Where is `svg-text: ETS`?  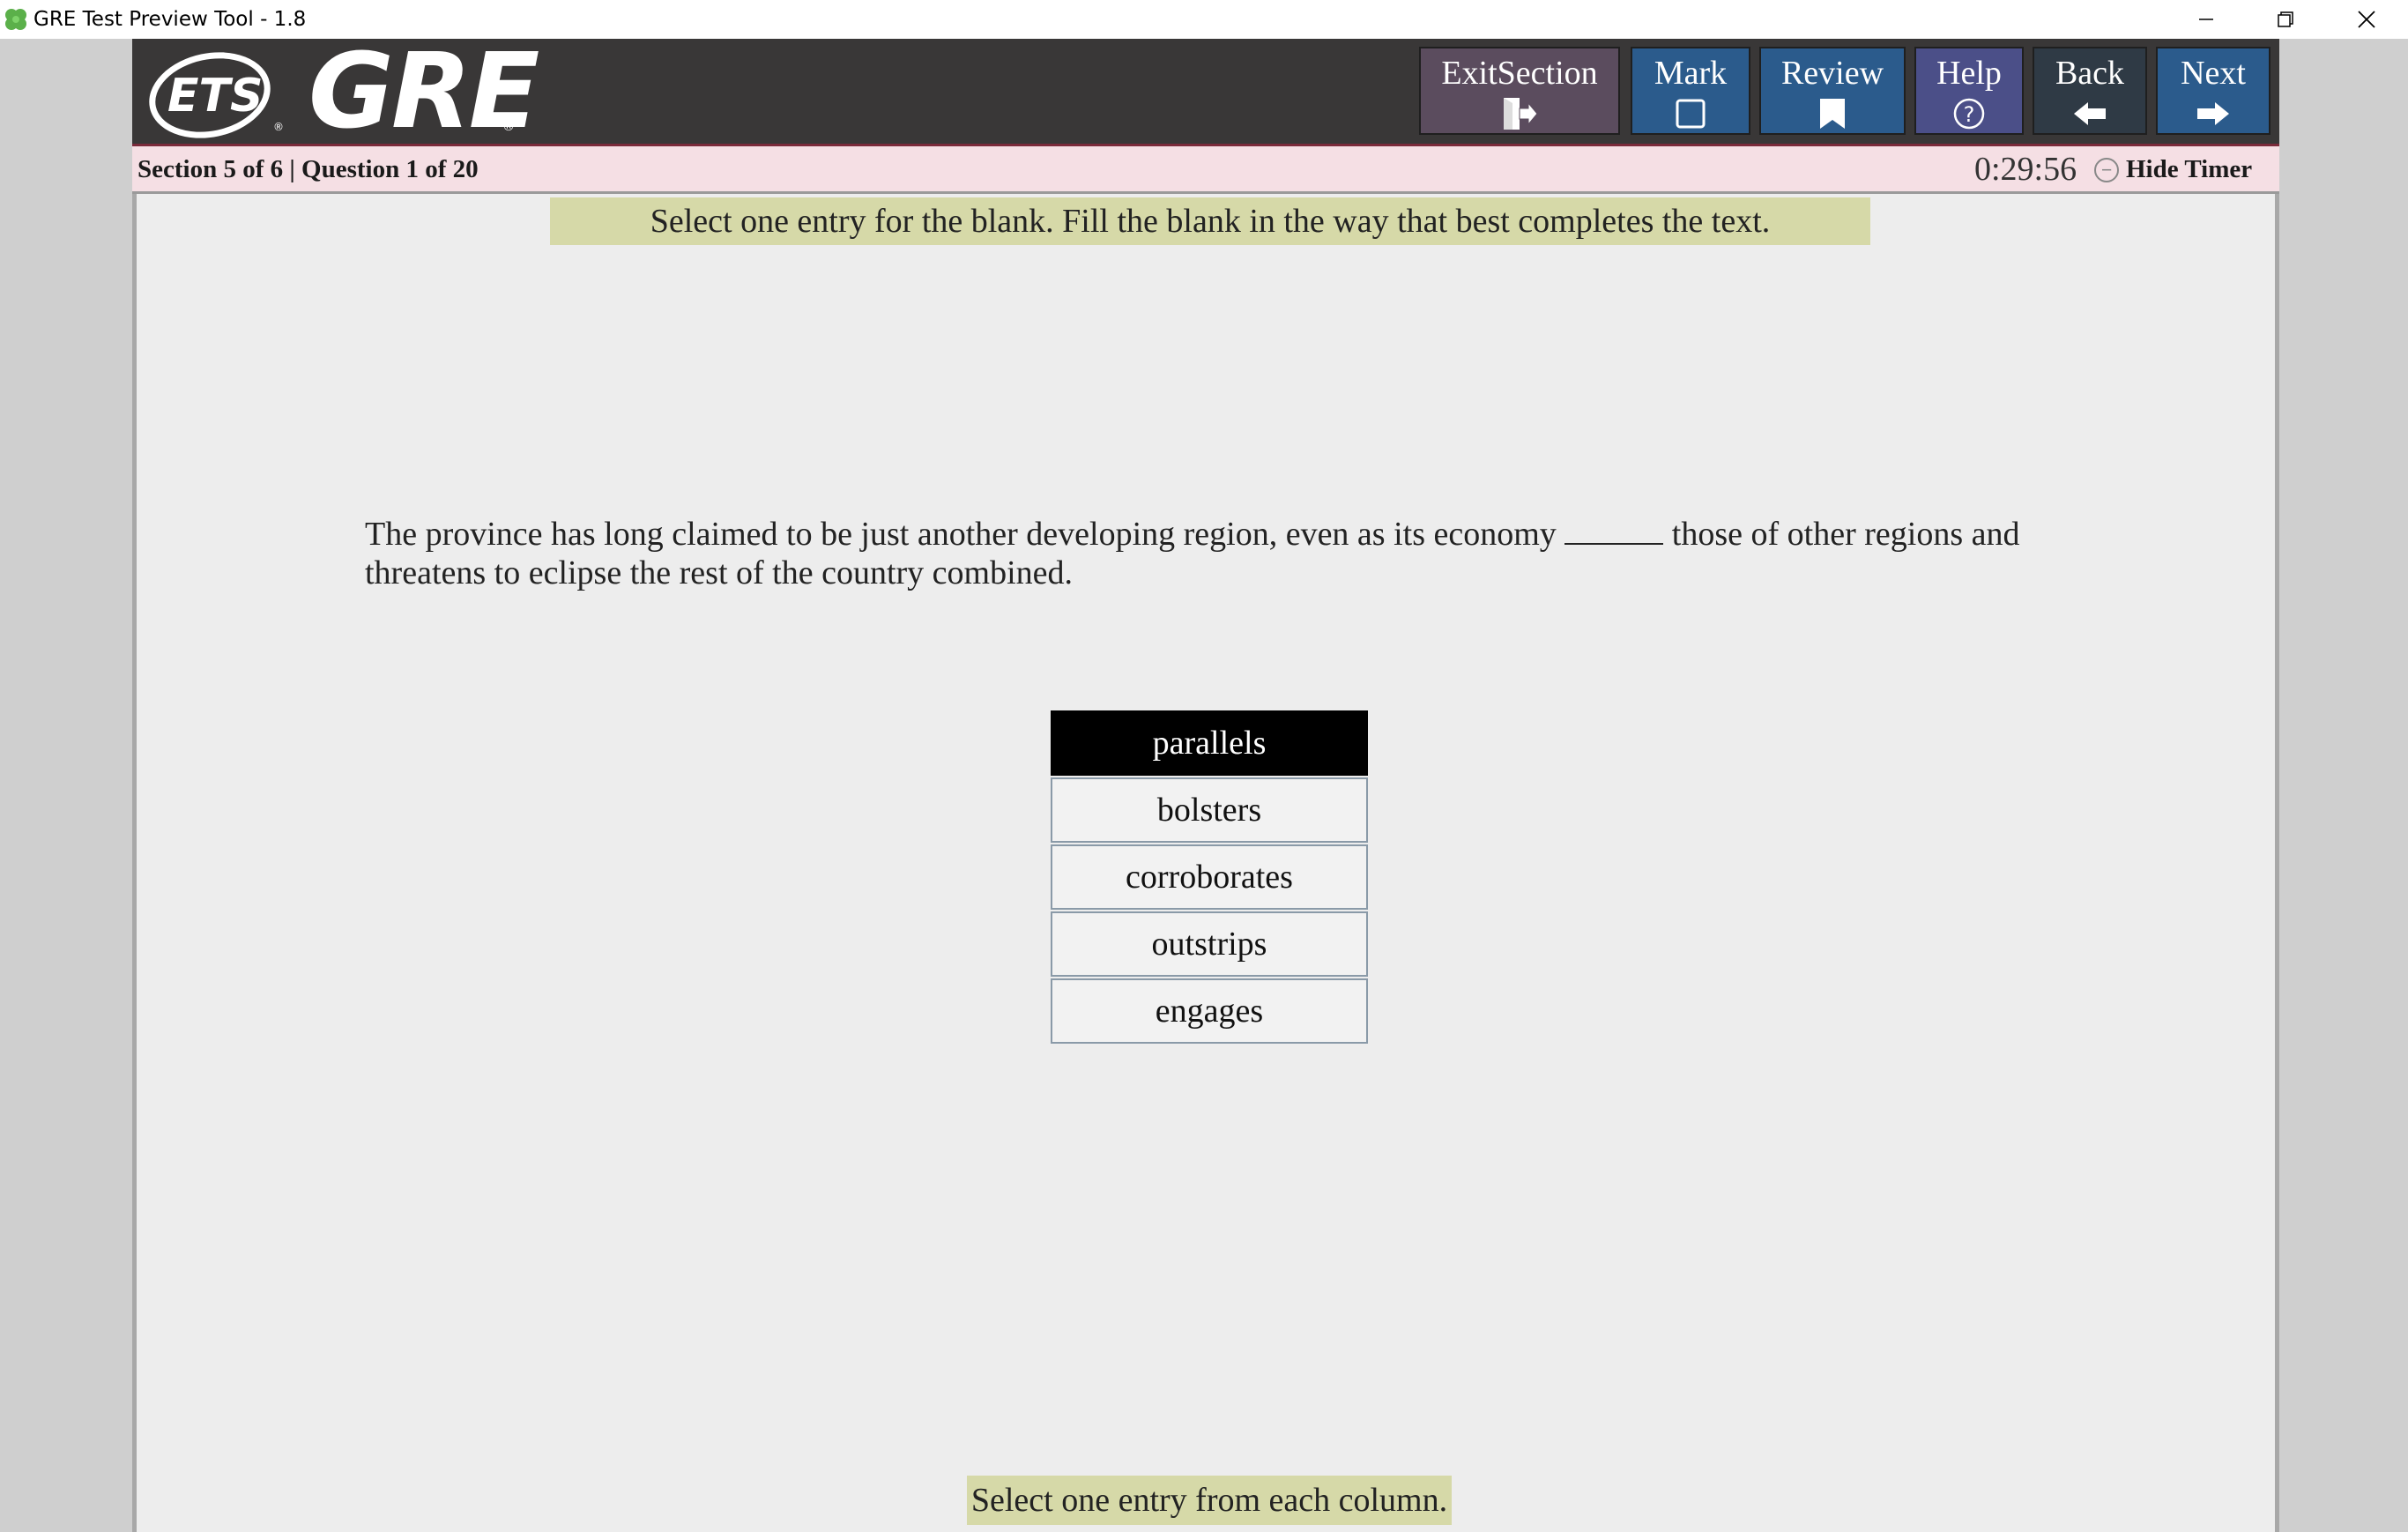 svg-text: ETS is located at coordinates (215, 96).